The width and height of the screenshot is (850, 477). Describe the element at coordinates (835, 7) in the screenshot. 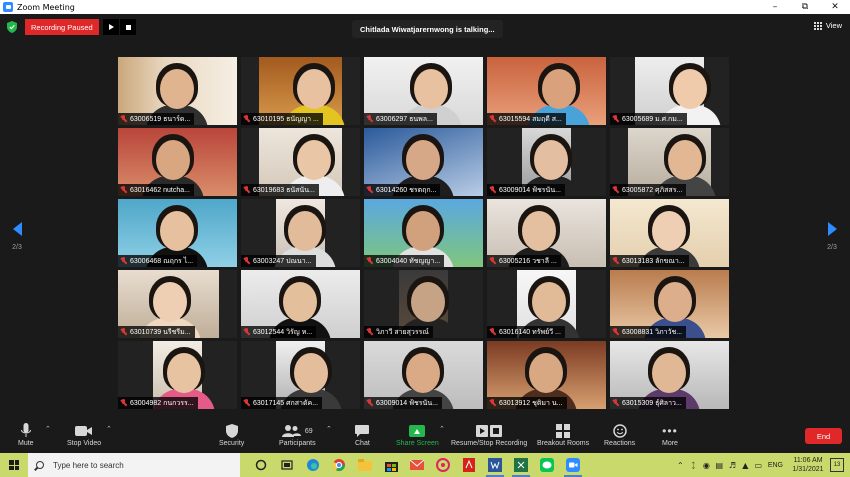

I see `close-icon: ✕` at that location.